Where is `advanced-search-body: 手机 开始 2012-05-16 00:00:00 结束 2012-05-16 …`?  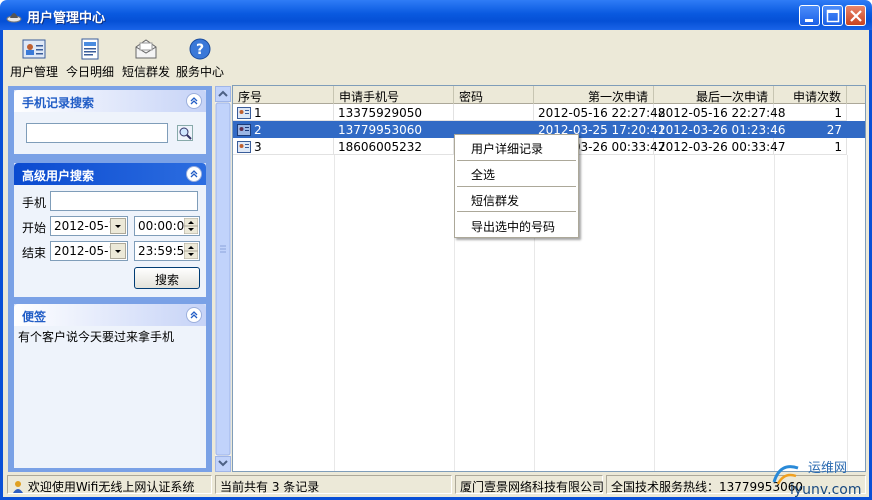 advanced-search-body: 手机 开始 2012-05-16 00:00:00 结束 2012-05-16 … is located at coordinates (110, 241).